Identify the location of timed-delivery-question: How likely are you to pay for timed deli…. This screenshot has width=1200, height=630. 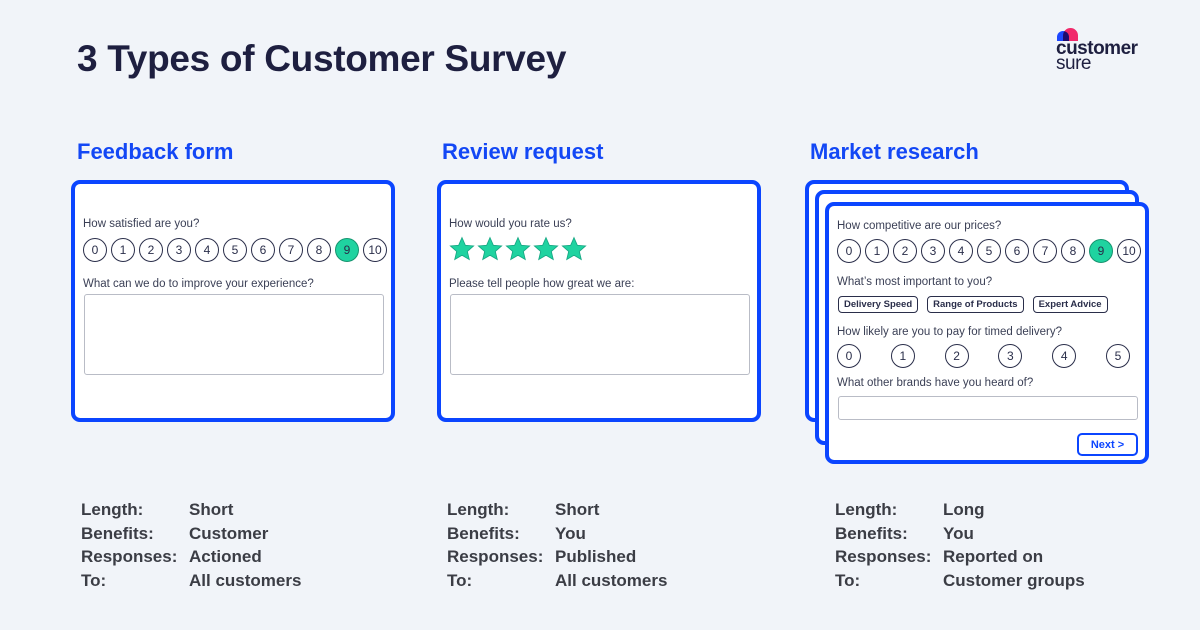
(949, 332).